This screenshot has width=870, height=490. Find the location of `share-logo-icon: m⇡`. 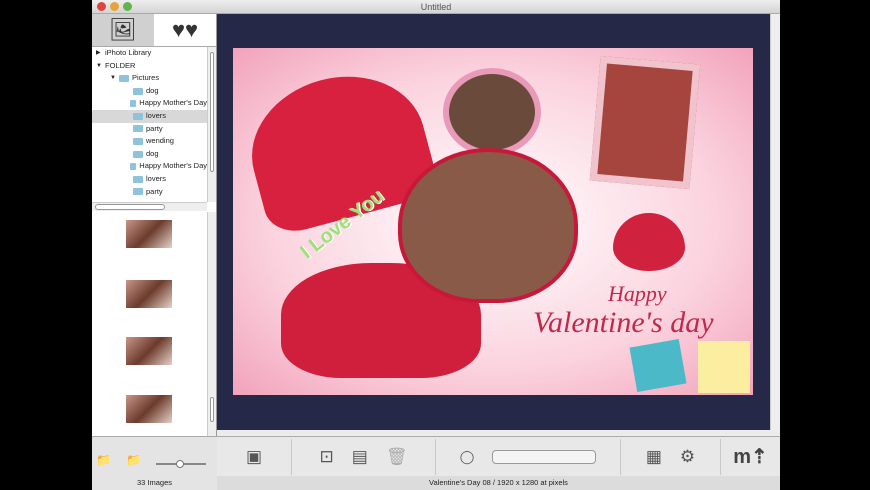

share-logo-icon: m⇡ is located at coordinates (750, 456).